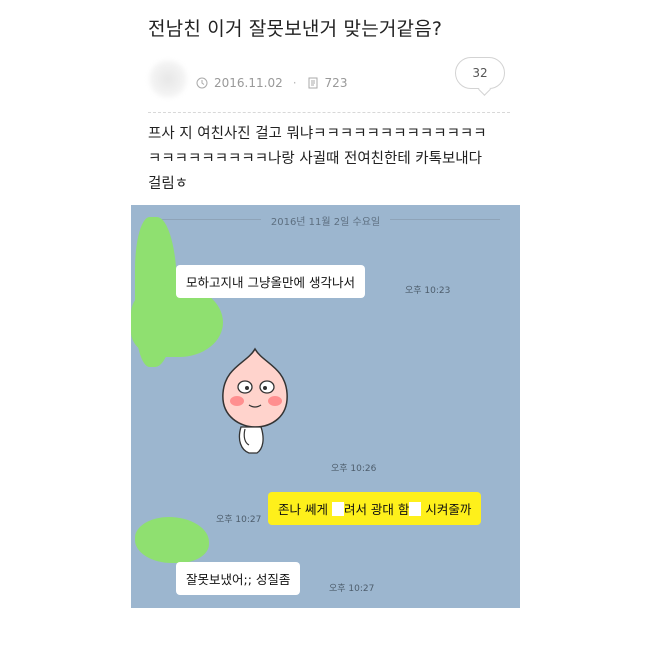 The height and width of the screenshot is (658, 658). What do you see at coordinates (352, 589) in the screenshot?
I see `chat-time-4: 오후 10:27` at bounding box center [352, 589].